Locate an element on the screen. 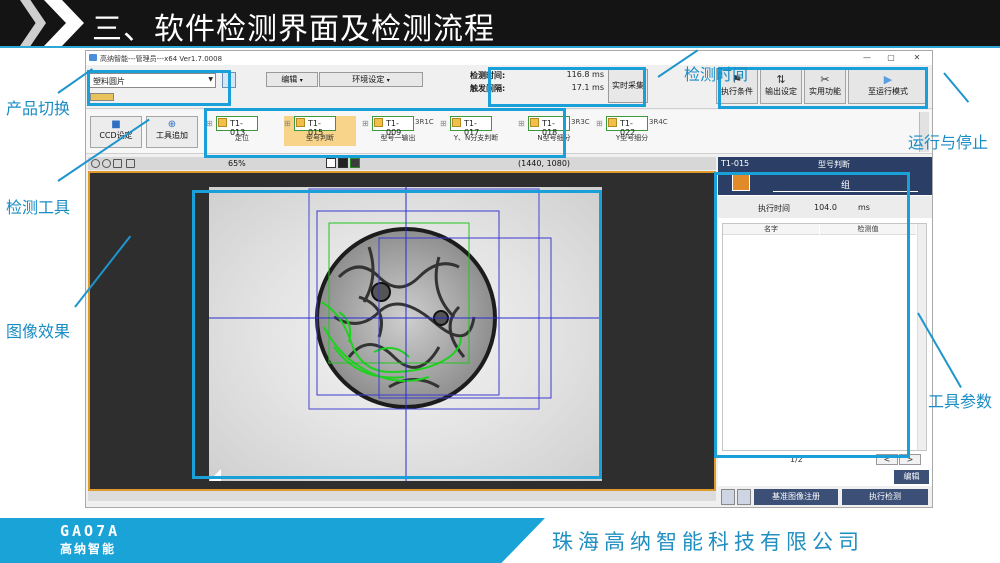  execute-detection-button: 执行检测 is located at coordinates (885, 497).